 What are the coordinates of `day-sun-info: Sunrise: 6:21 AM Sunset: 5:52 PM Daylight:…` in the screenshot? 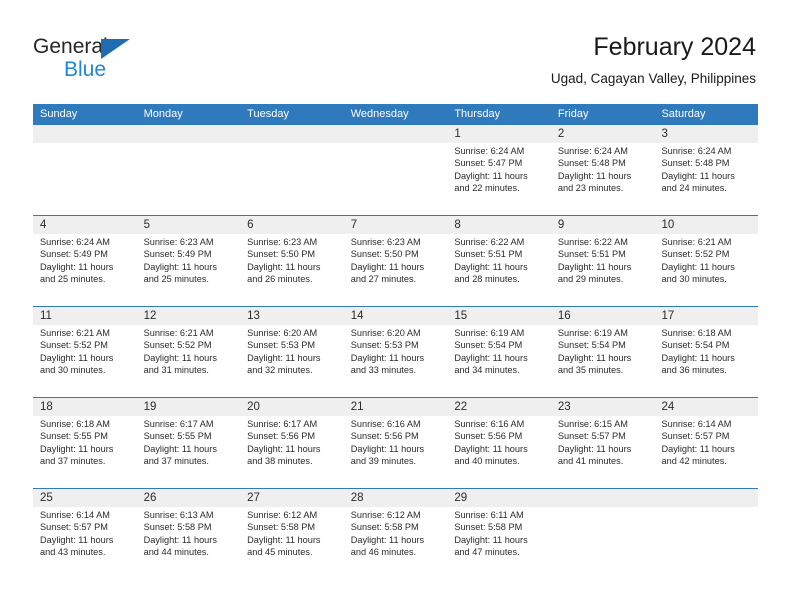 It's located at (85, 352).